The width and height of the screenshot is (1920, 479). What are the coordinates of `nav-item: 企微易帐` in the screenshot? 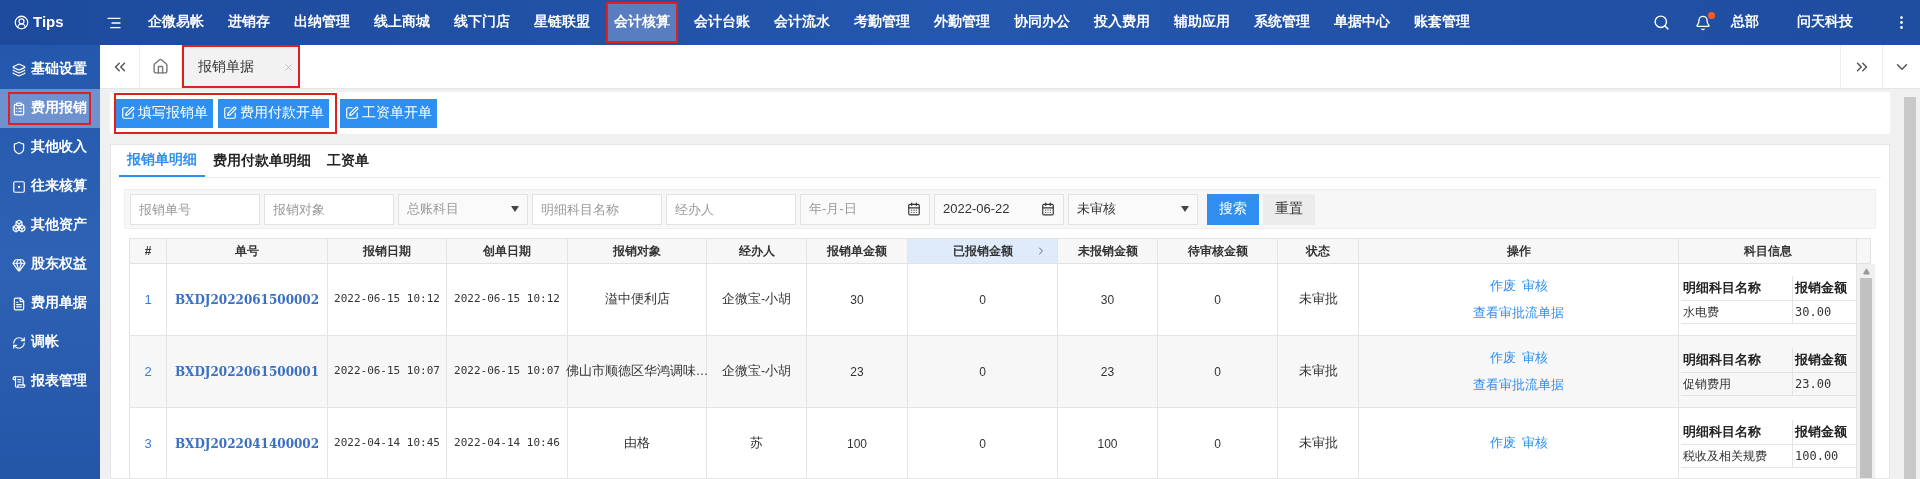 It's located at (176, 22).